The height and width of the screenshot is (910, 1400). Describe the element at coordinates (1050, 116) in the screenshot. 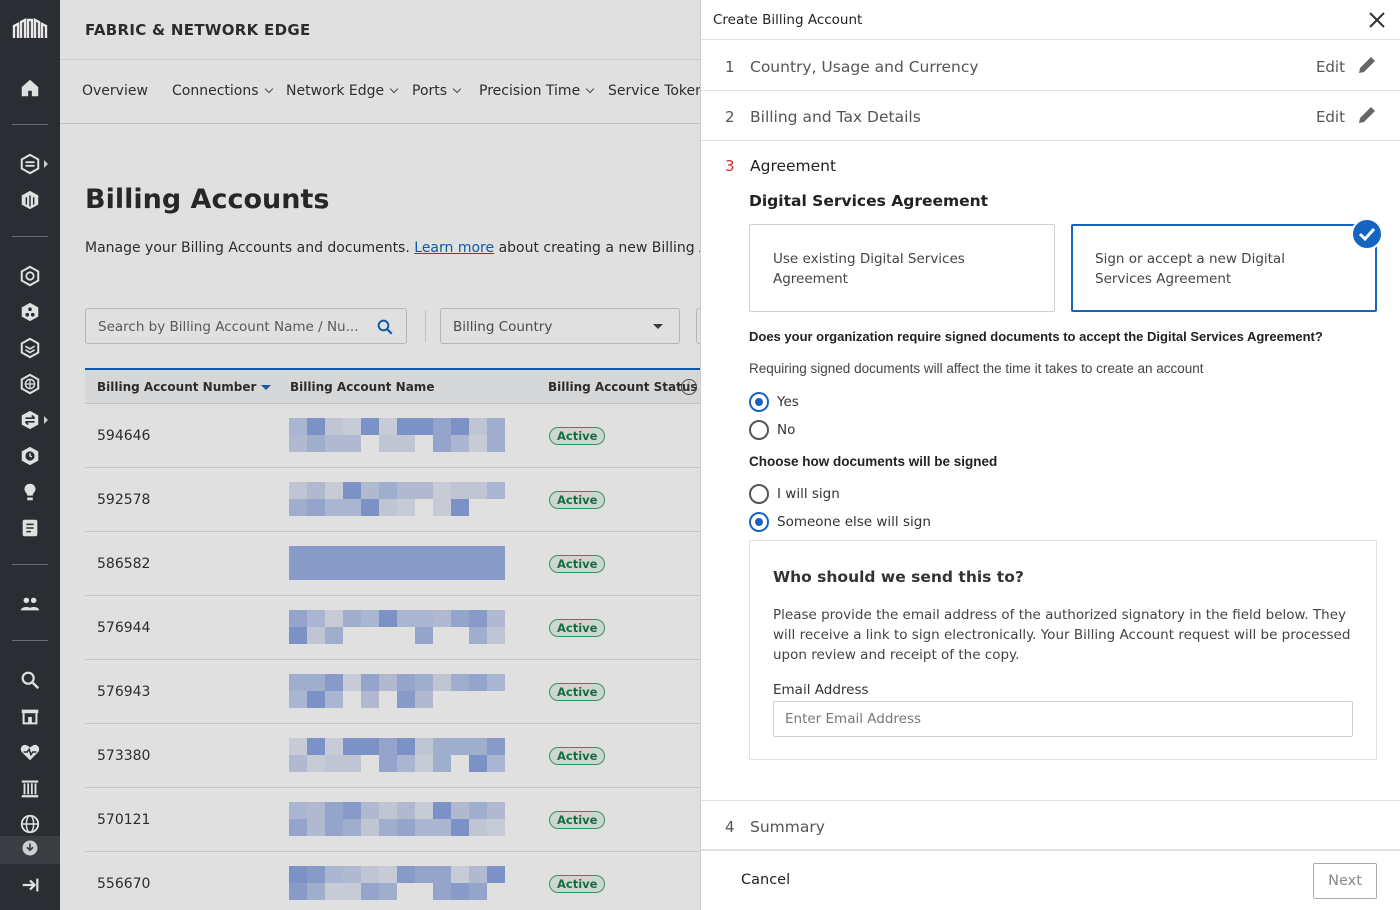

I see `step-billing-tax: 2 Billing and Tax Details Edit` at that location.